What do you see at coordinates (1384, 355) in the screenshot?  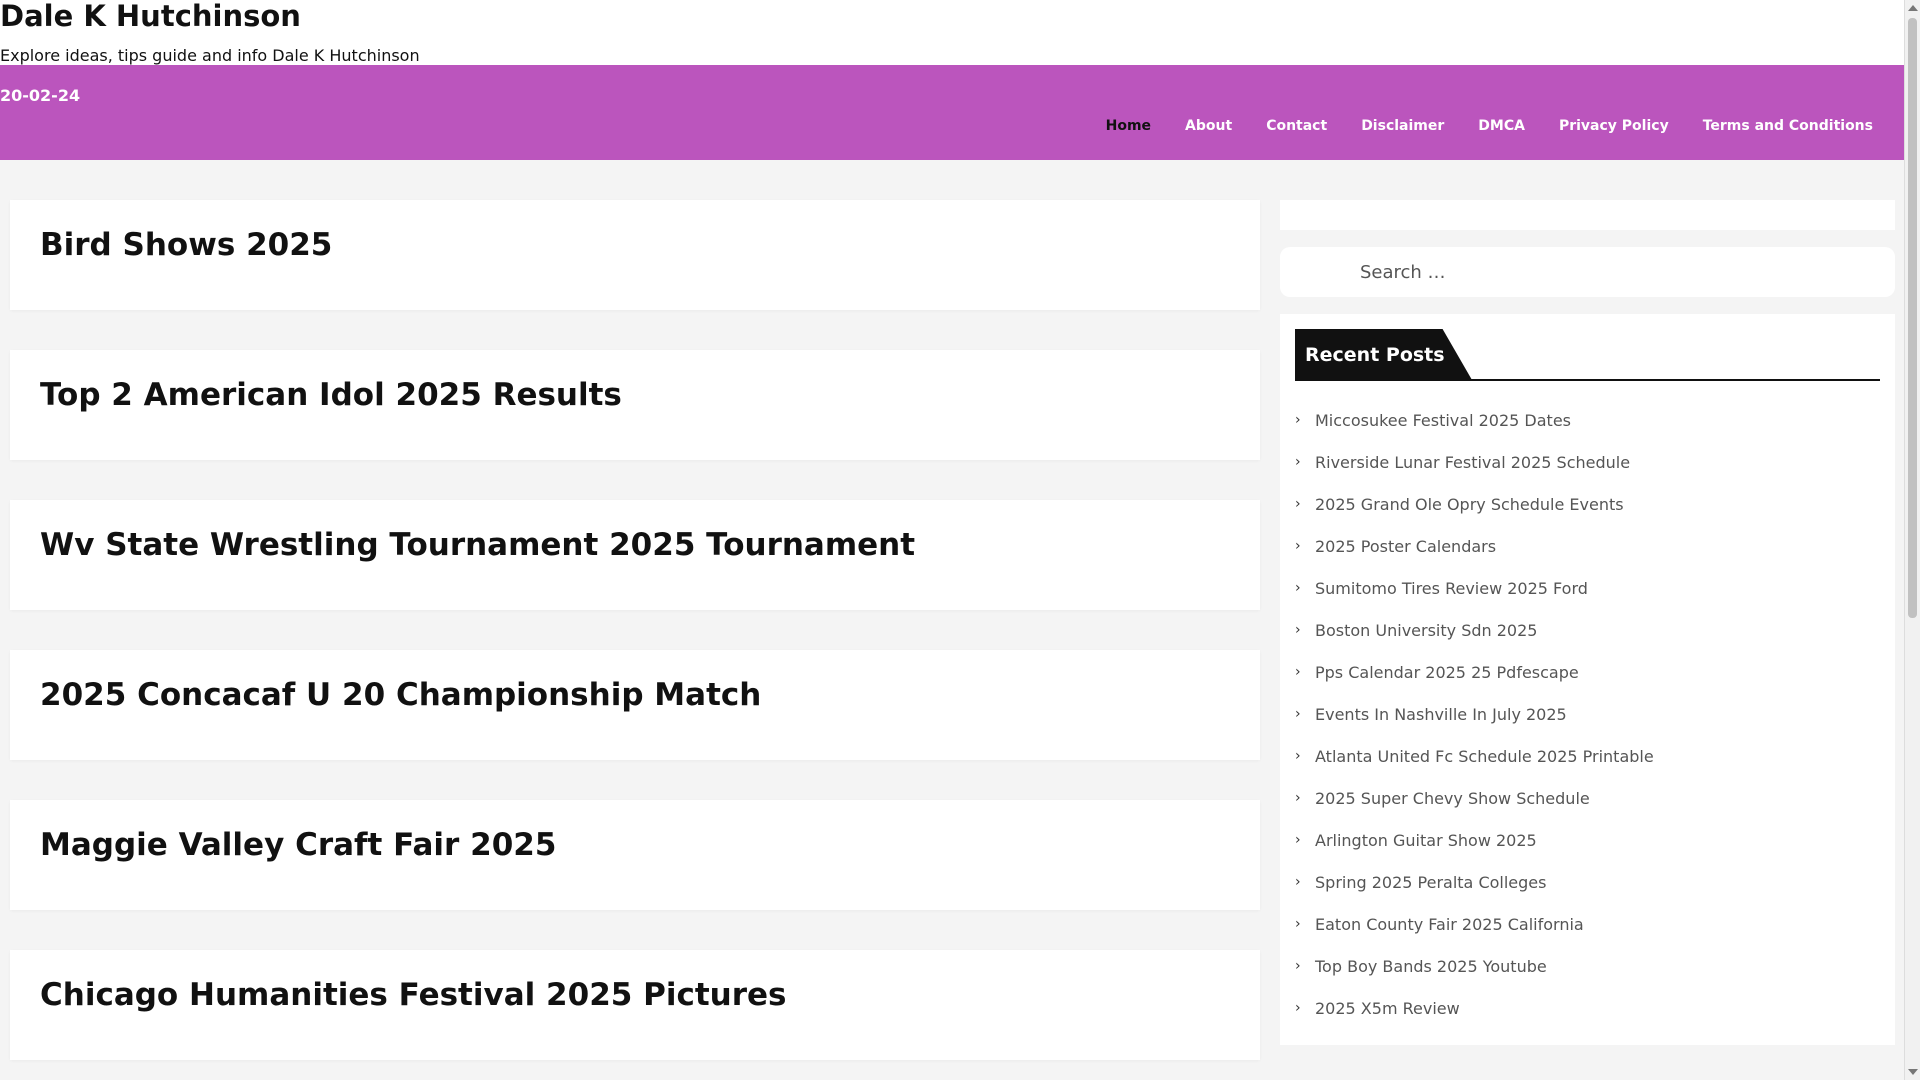 I see `recent-posts-title: Recent Posts` at bounding box center [1384, 355].